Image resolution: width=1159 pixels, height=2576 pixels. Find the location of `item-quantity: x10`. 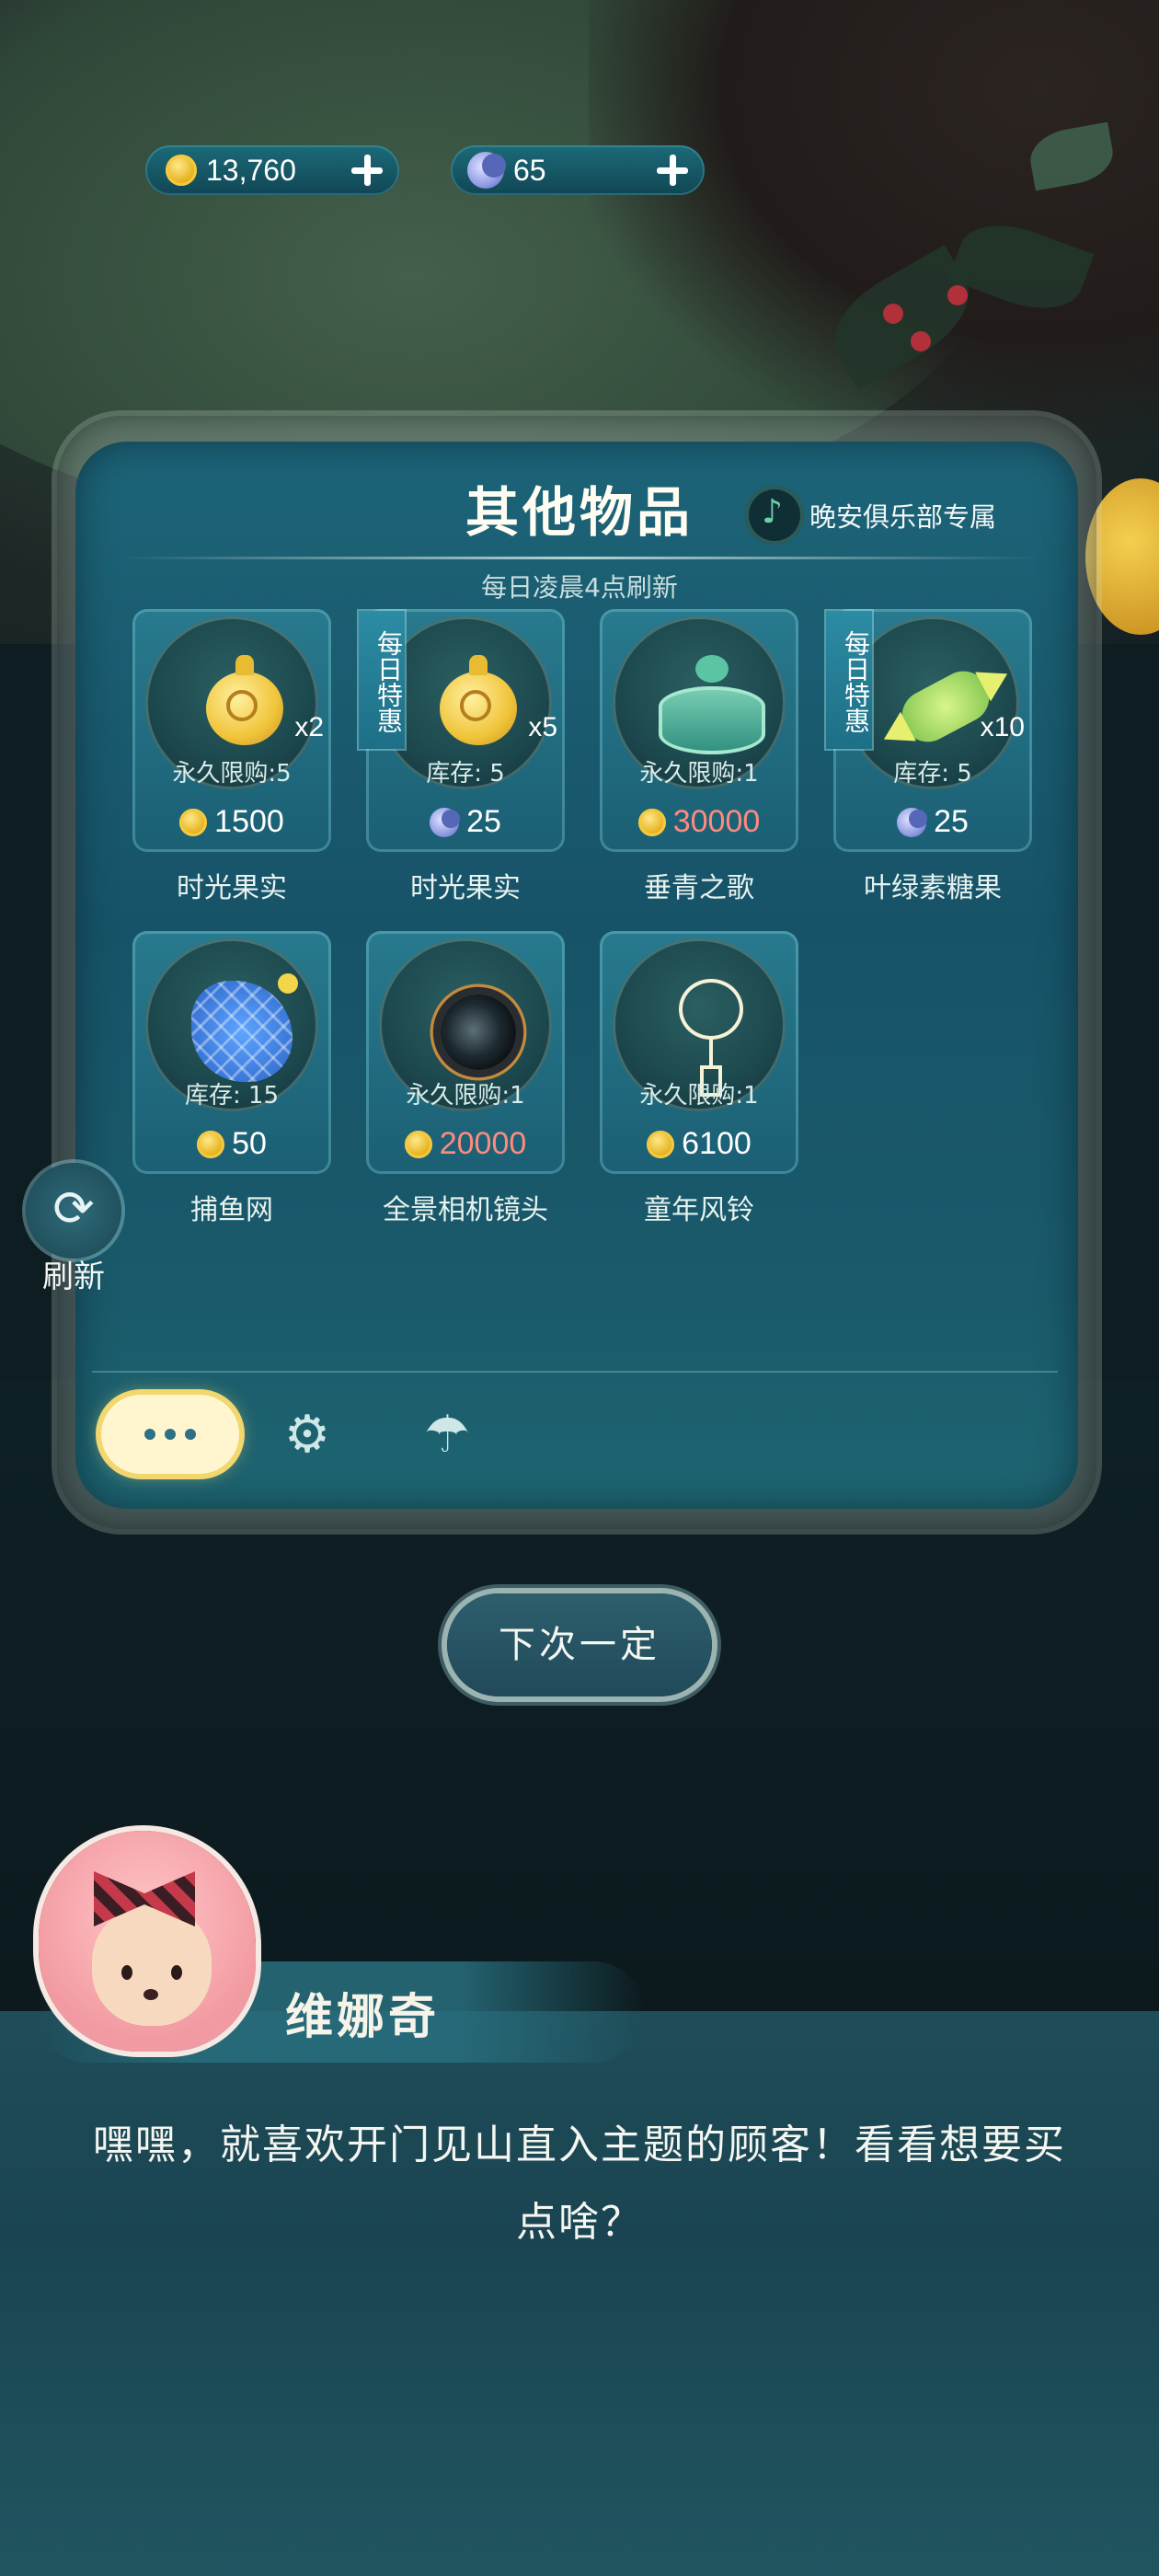

item-quantity: x10 is located at coordinates (1002, 727).